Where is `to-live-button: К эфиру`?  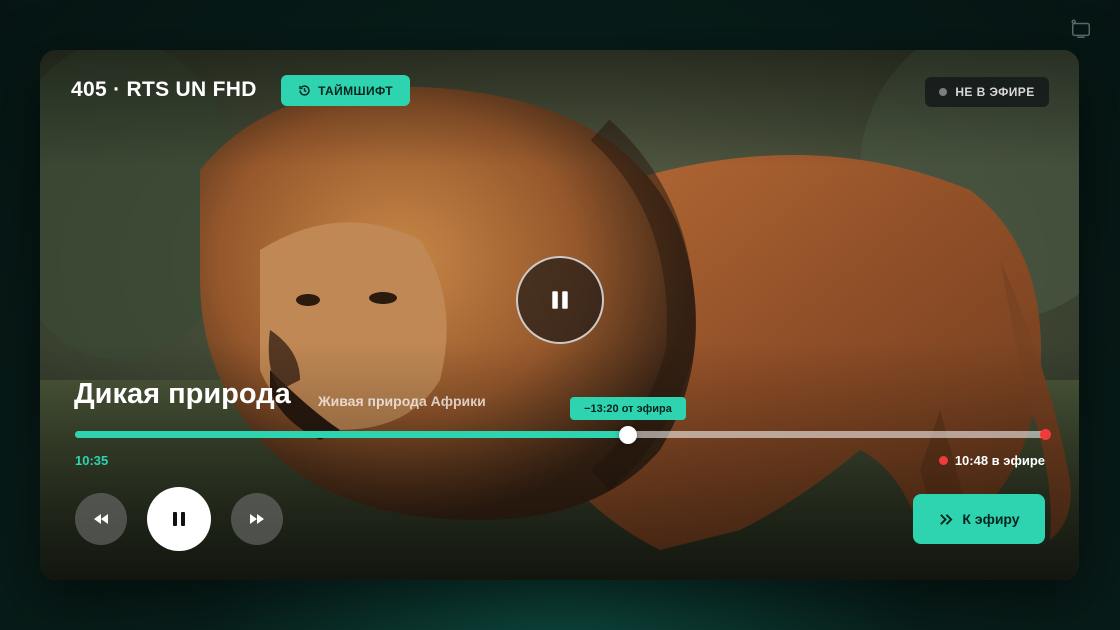 to-live-button: К эфиру is located at coordinates (979, 519).